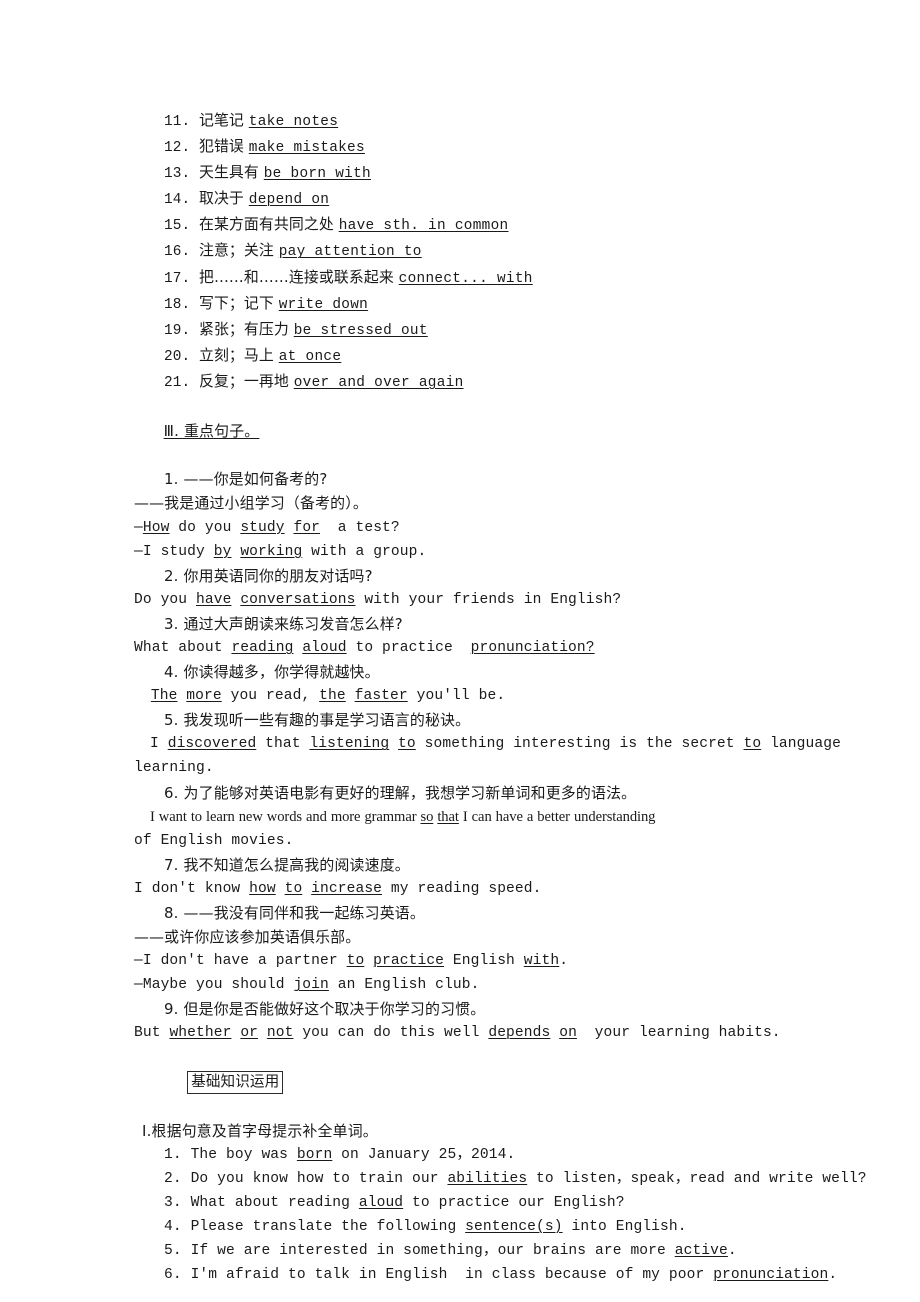  I want to click on vocabulary-item-chinese: 取决于, so click(223, 198).